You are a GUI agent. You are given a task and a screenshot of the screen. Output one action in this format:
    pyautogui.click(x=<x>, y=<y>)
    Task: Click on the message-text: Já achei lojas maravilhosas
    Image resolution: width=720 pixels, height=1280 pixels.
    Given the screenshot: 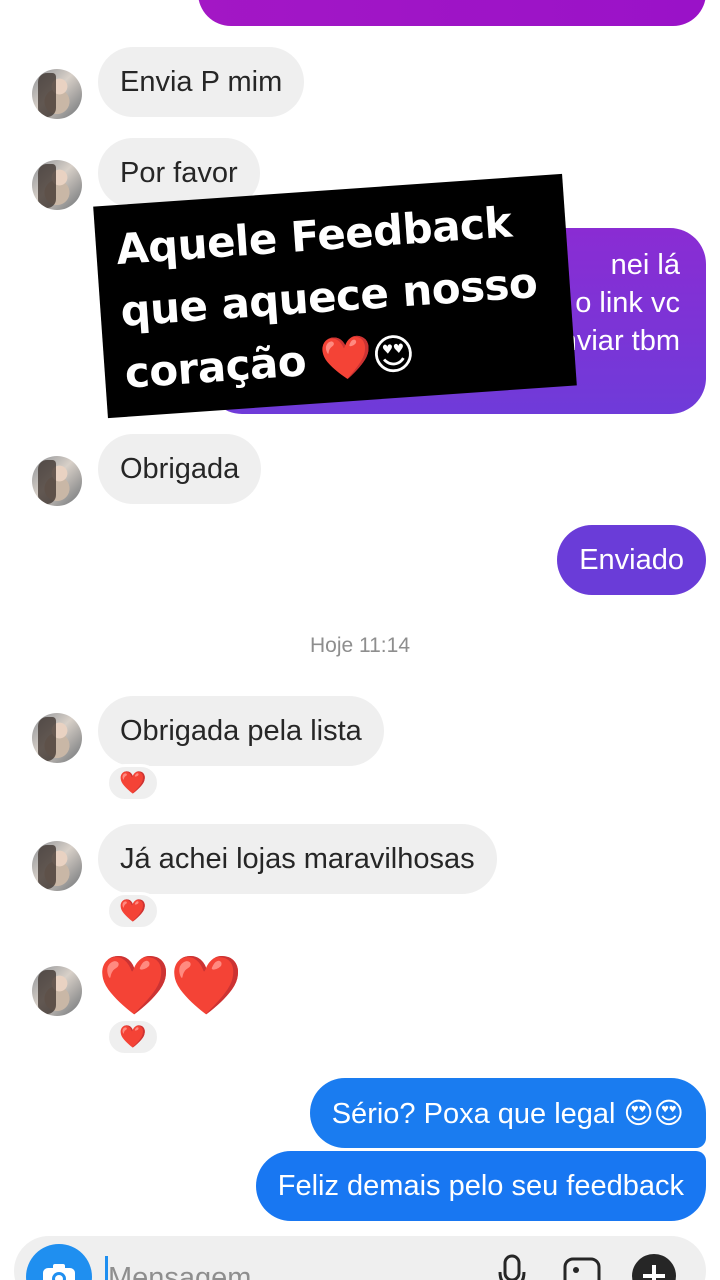 What is the action you would take?
    pyautogui.click(x=297, y=858)
    